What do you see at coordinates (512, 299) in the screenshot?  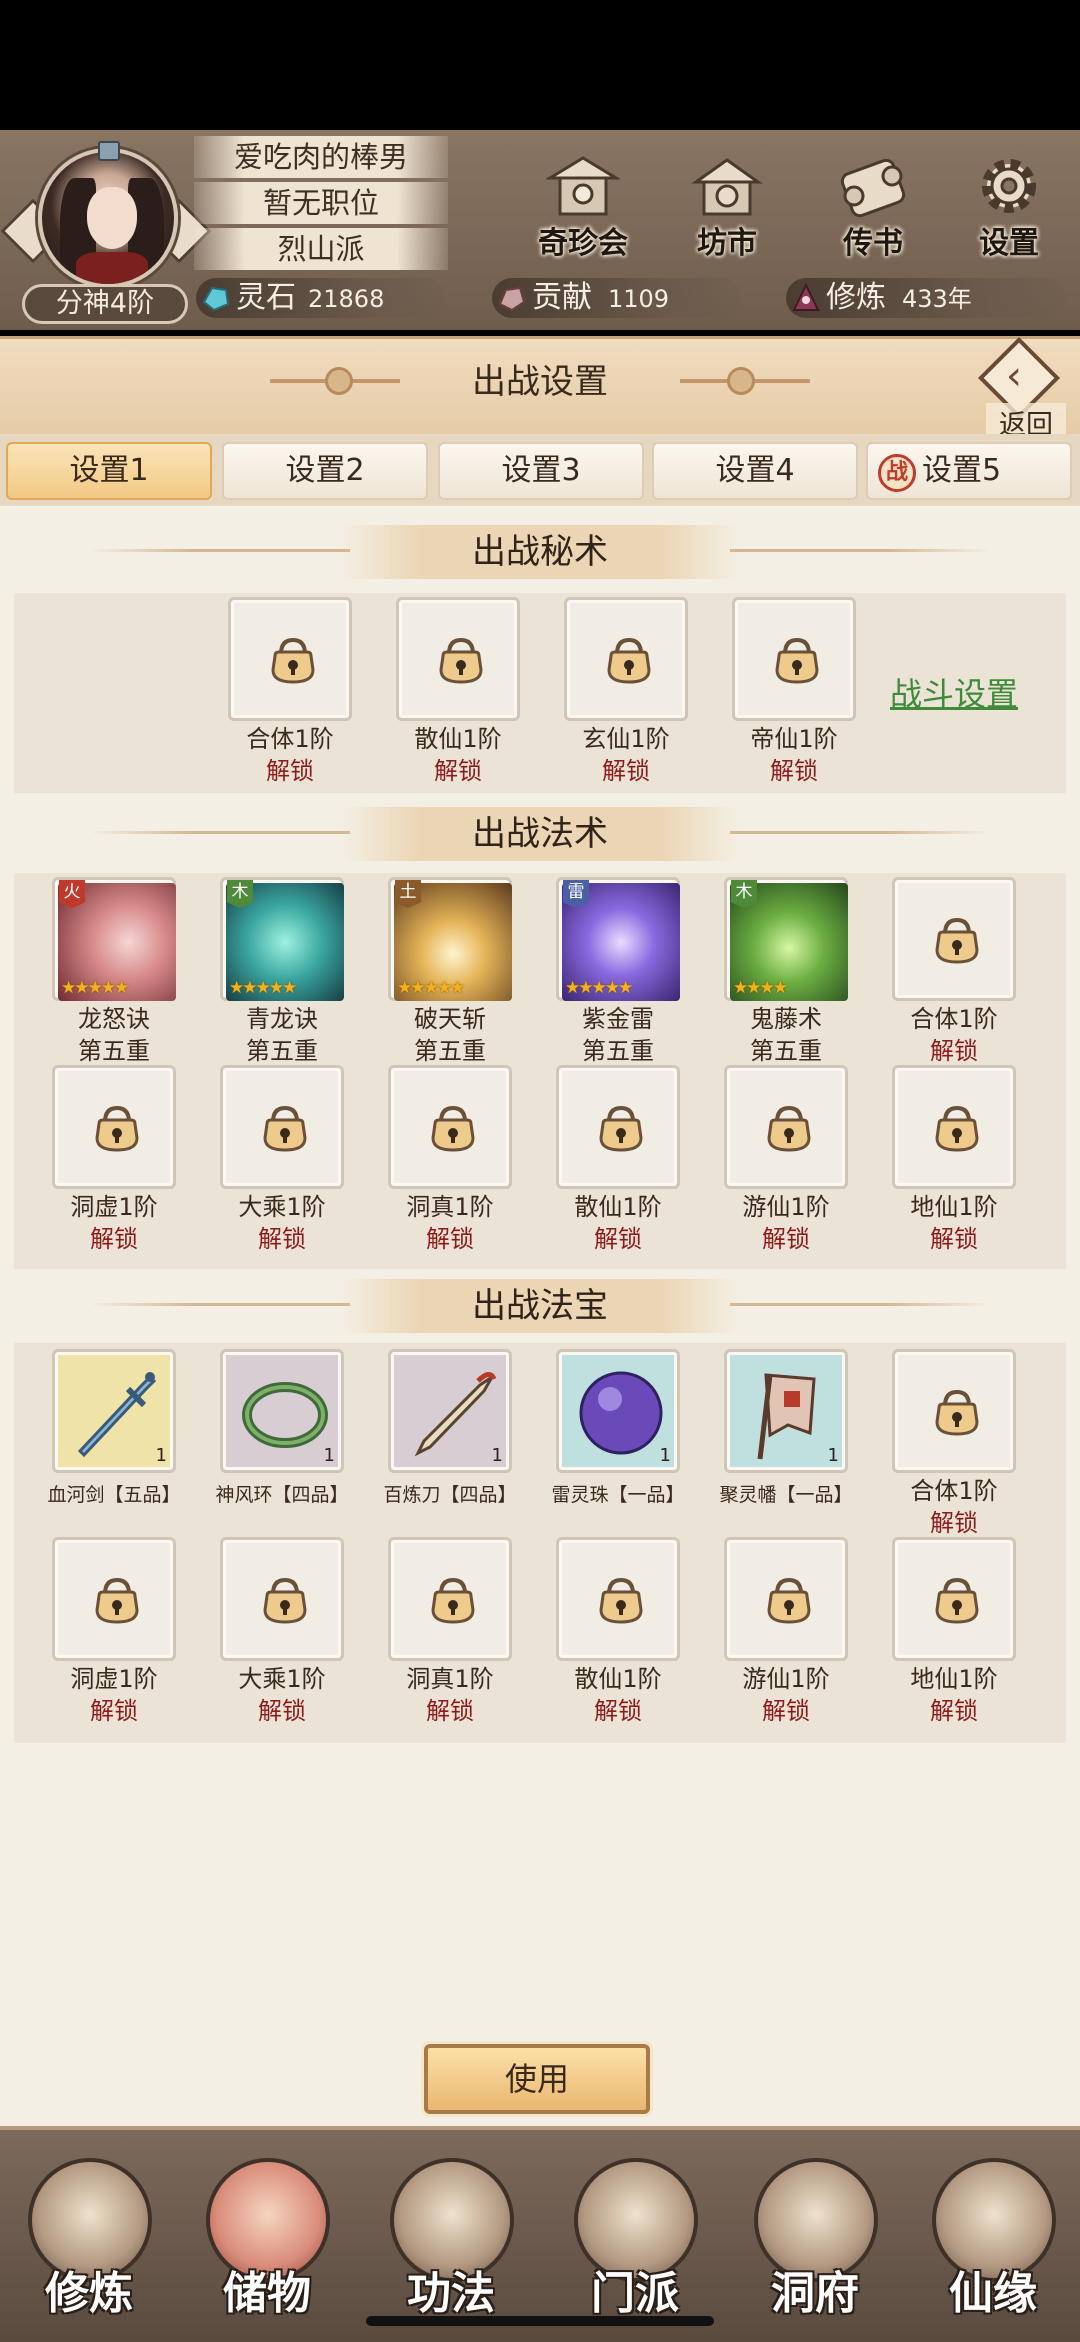 I see `contribution-icon` at bounding box center [512, 299].